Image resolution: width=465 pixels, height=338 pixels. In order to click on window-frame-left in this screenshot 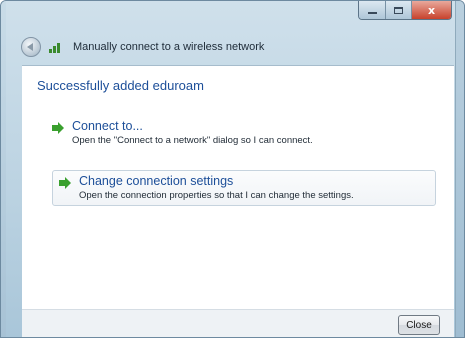, I will do `click(3, 169)`.